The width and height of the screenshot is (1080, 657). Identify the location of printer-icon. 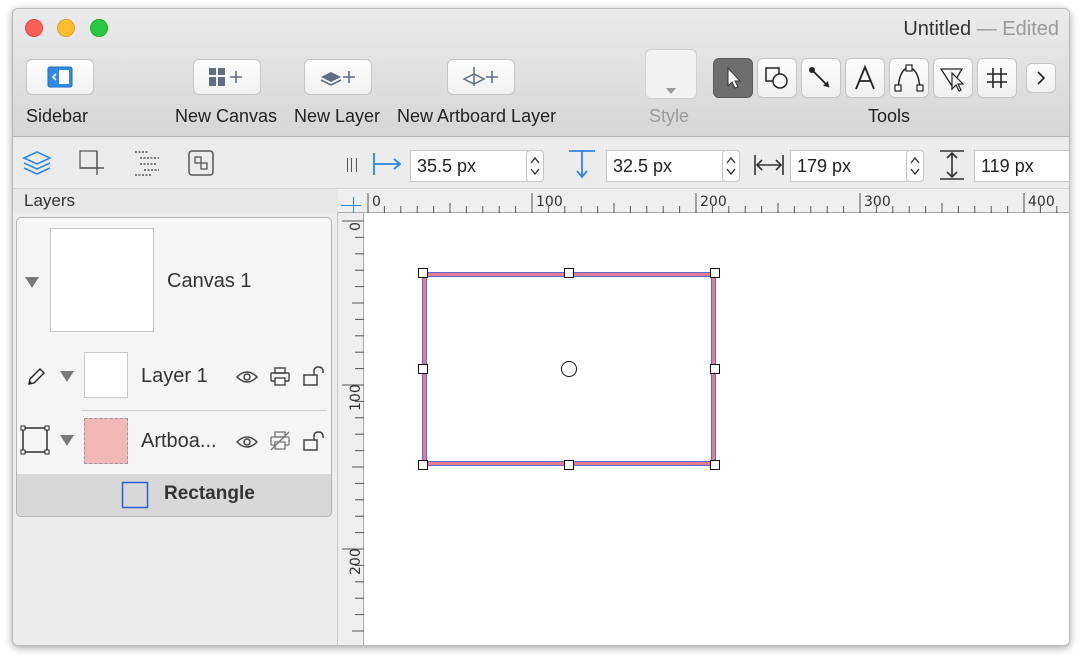
(280, 377).